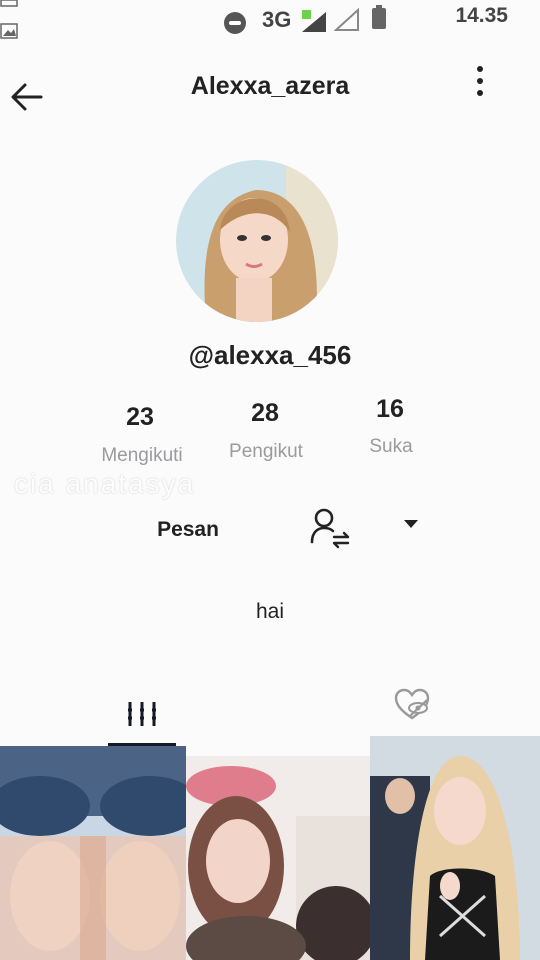 The height and width of the screenshot is (960, 540). I want to click on notification-icons, so click(9, 19).